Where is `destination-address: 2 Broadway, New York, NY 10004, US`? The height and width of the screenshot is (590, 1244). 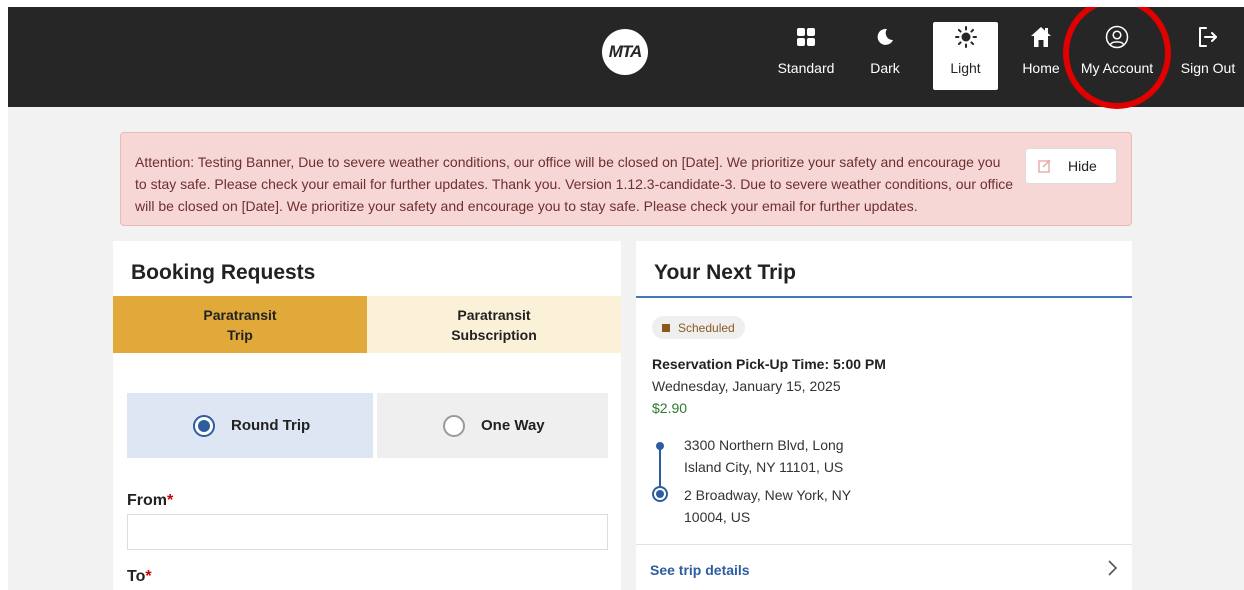
destination-address: 2 Broadway, New York, NY 10004, US is located at coordinates (767, 506).